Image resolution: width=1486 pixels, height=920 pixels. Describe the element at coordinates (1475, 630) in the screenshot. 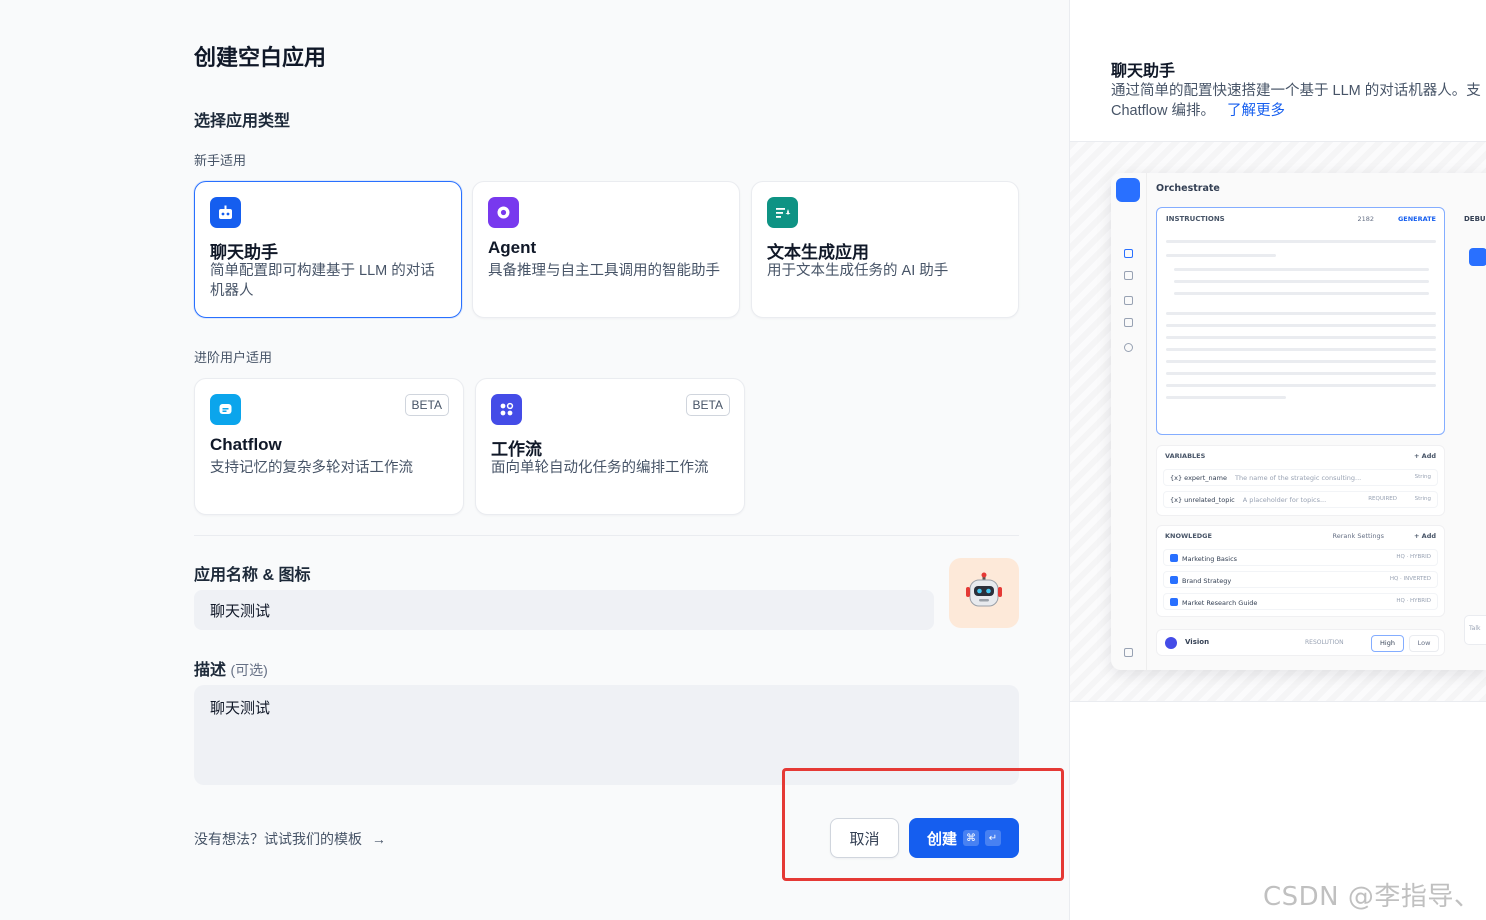

I see `preview-talk-input: Talk` at that location.